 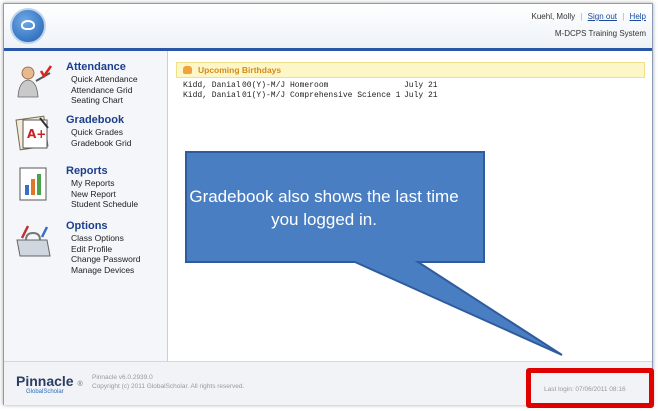 I want to click on sidebar-item-attendance-grid: Attendance Grid, so click(x=104, y=90).